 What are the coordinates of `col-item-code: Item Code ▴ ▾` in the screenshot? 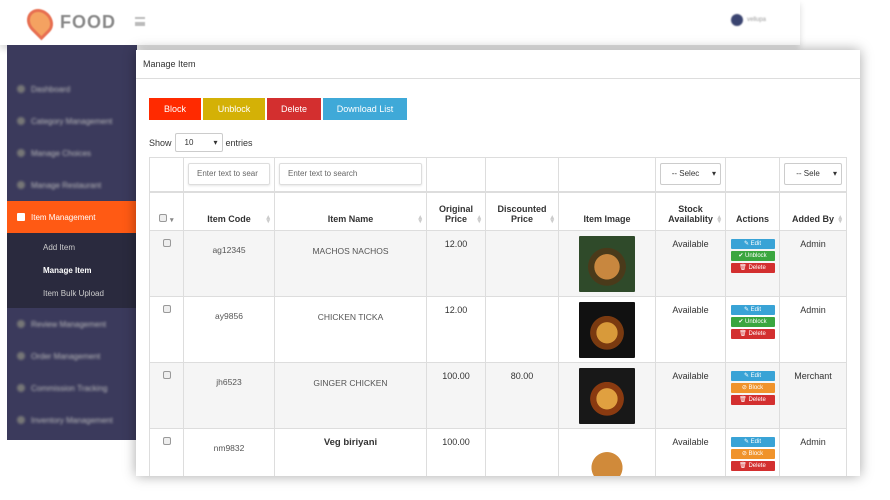 It's located at (229, 210).